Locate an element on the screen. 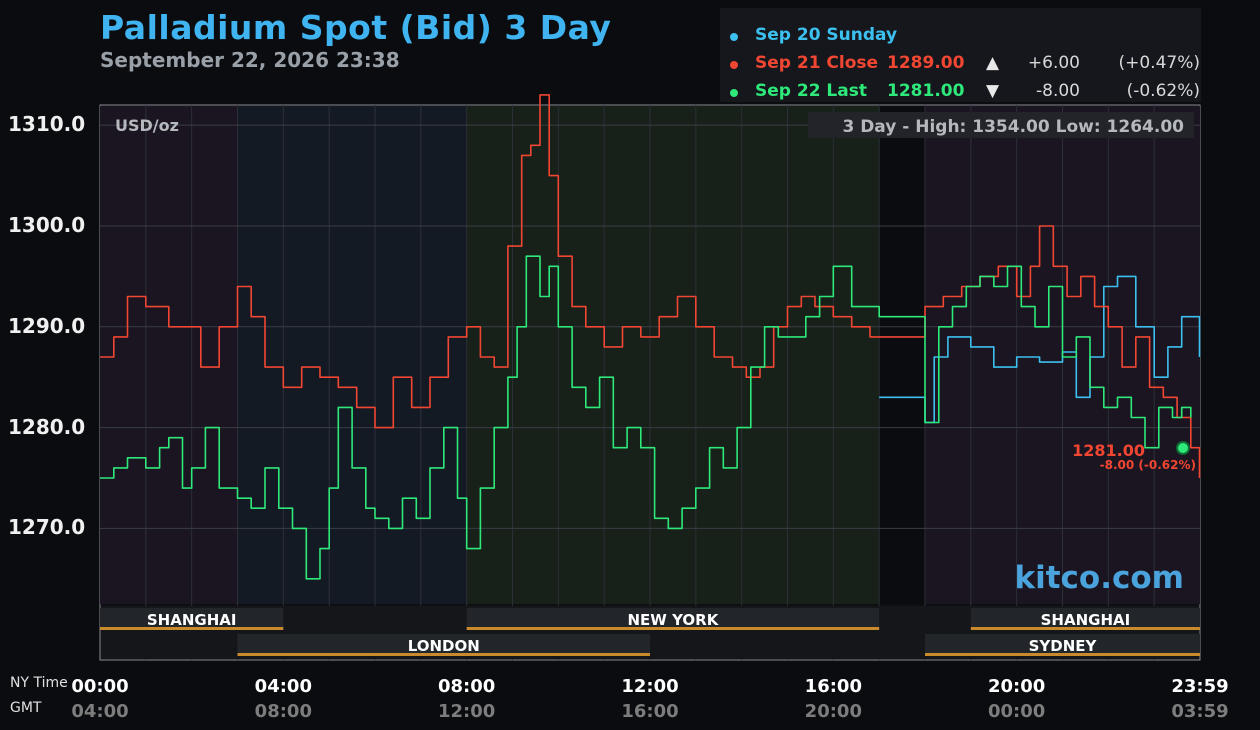  x-tick-label-gmt: 16:00 is located at coordinates (650, 711).